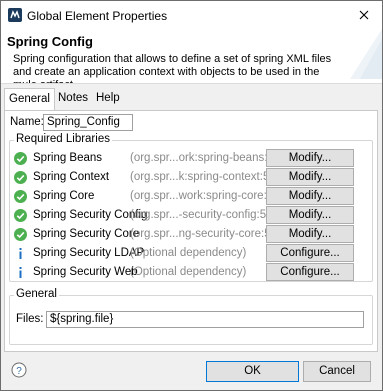  What do you see at coordinates (15, 15) in the screenshot?
I see `mule-app-icon` at bounding box center [15, 15].